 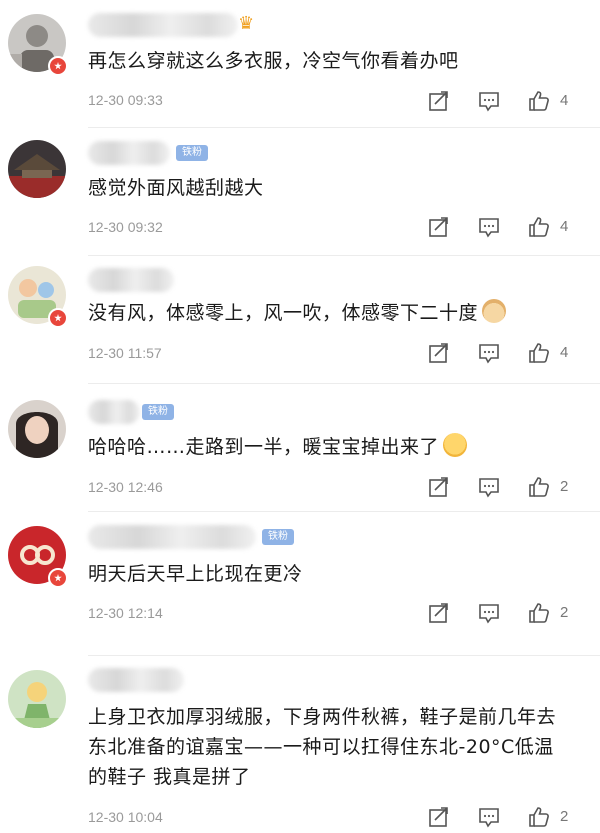 What do you see at coordinates (125, 487) in the screenshot?
I see `comment-time: 12-30 12:46` at bounding box center [125, 487].